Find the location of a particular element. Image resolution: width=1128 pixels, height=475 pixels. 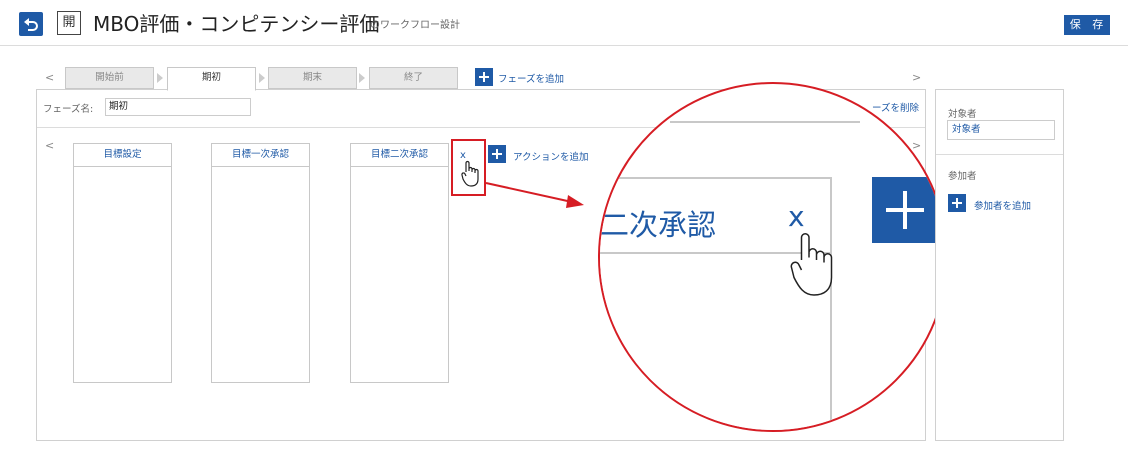

tab-phase-finished: 終了 is located at coordinates (413, 78).